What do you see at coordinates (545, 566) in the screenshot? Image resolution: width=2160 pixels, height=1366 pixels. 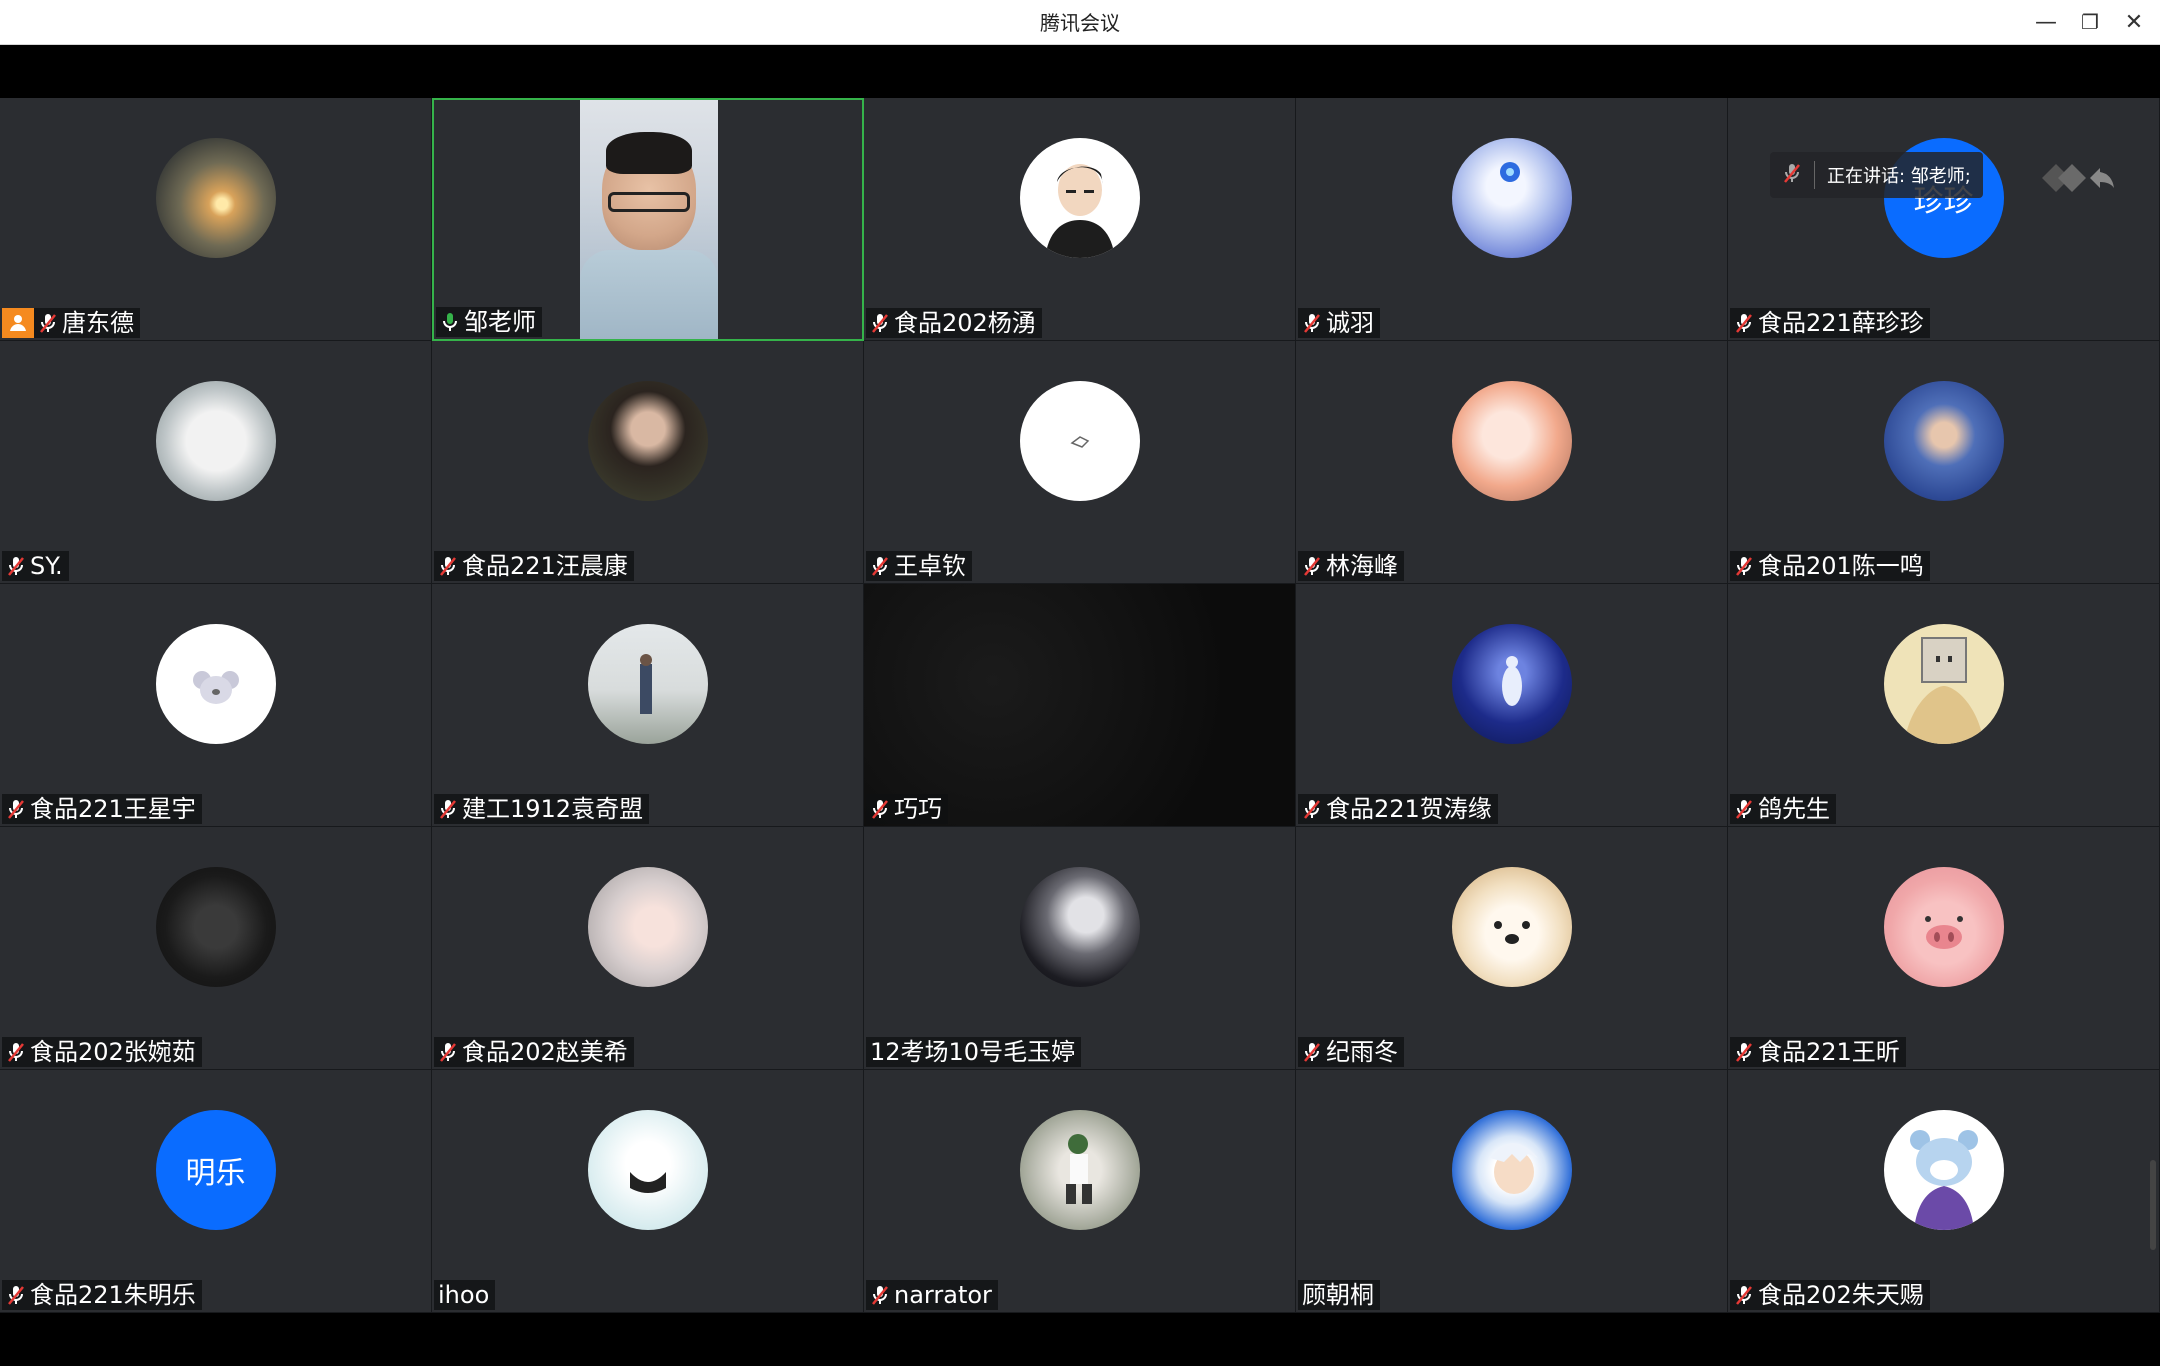 I see `participant-name: 食品221汪晨康` at bounding box center [545, 566].